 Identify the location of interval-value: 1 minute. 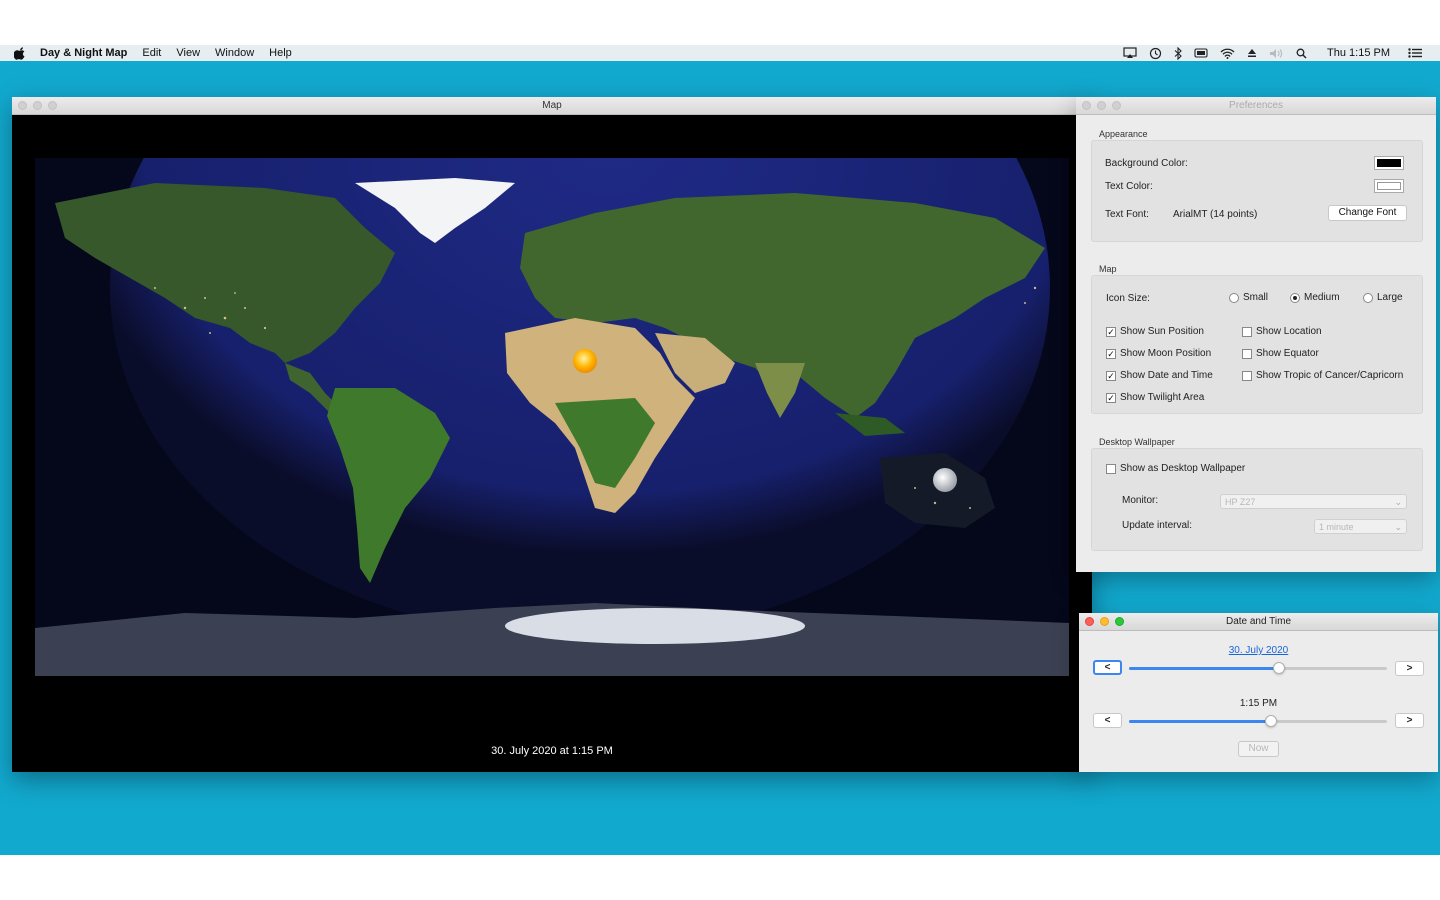
(1336, 527).